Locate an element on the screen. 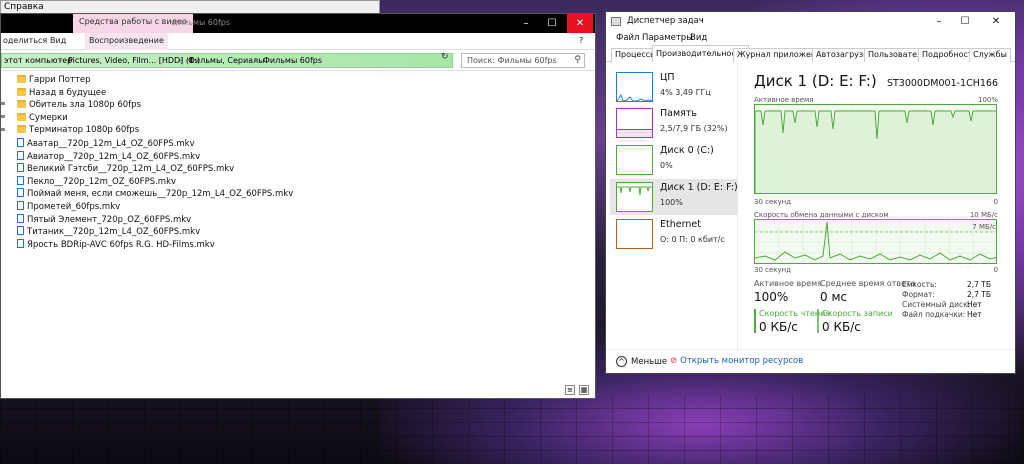 This screenshot has width=1024, height=464. sidebar-item-cpu: ЦП 4% 3,49 ГГц is located at coordinates (674, 87).